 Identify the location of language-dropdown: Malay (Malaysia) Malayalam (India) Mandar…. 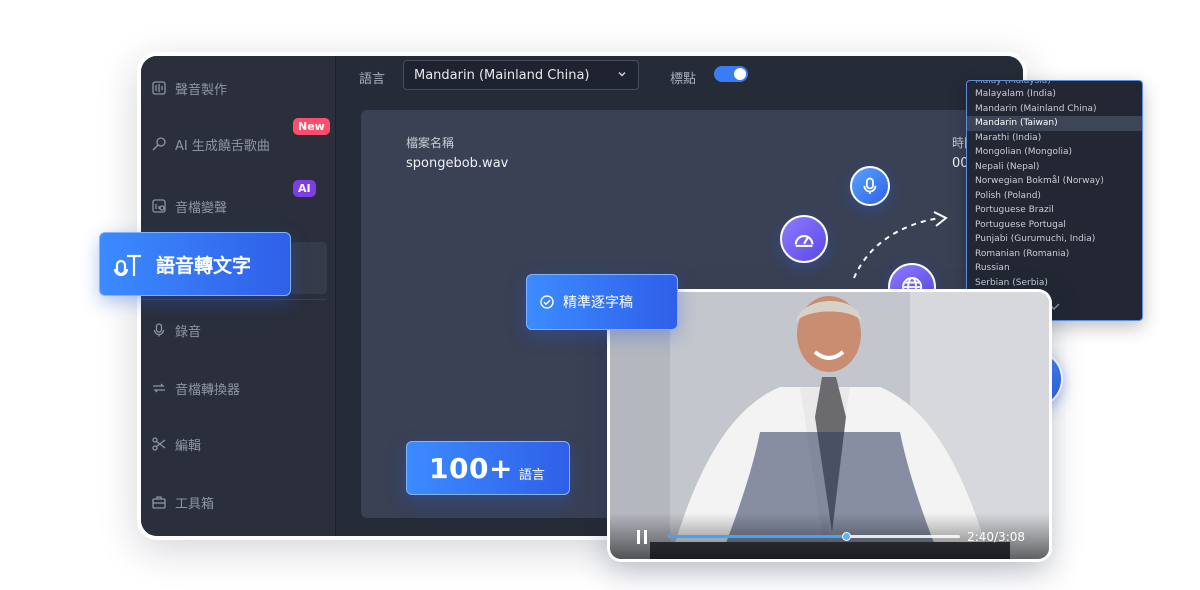
(1054, 200).